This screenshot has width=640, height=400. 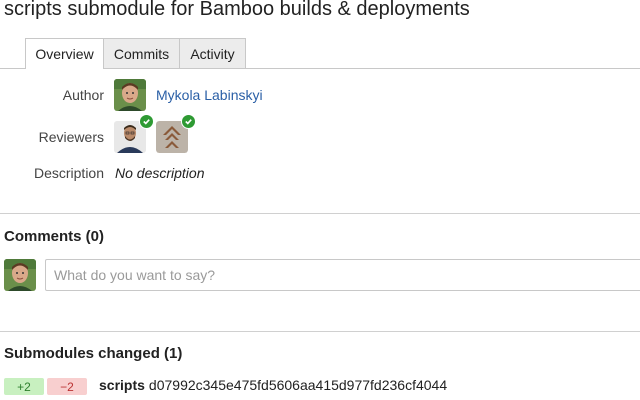 What do you see at coordinates (64, 53) in the screenshot?
I see `tab-overview: Overview` at bounding box center [64, 53].